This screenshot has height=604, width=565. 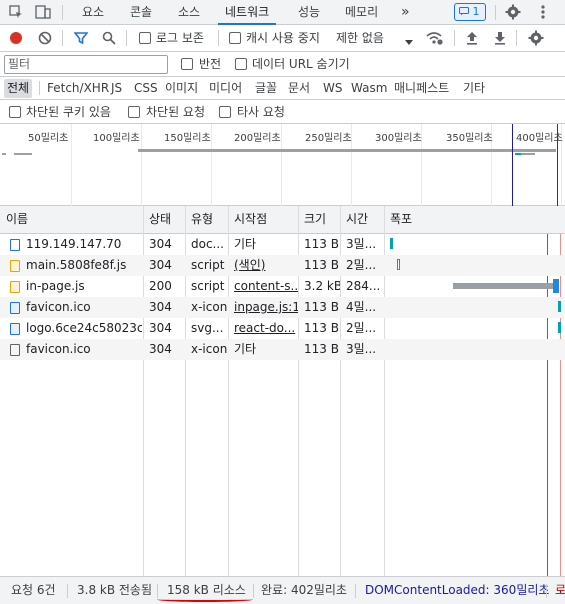 What do you see at coordinates (208, 265) in the screenshot?
I see `cell-type: script` at bounding box center [208, 265].